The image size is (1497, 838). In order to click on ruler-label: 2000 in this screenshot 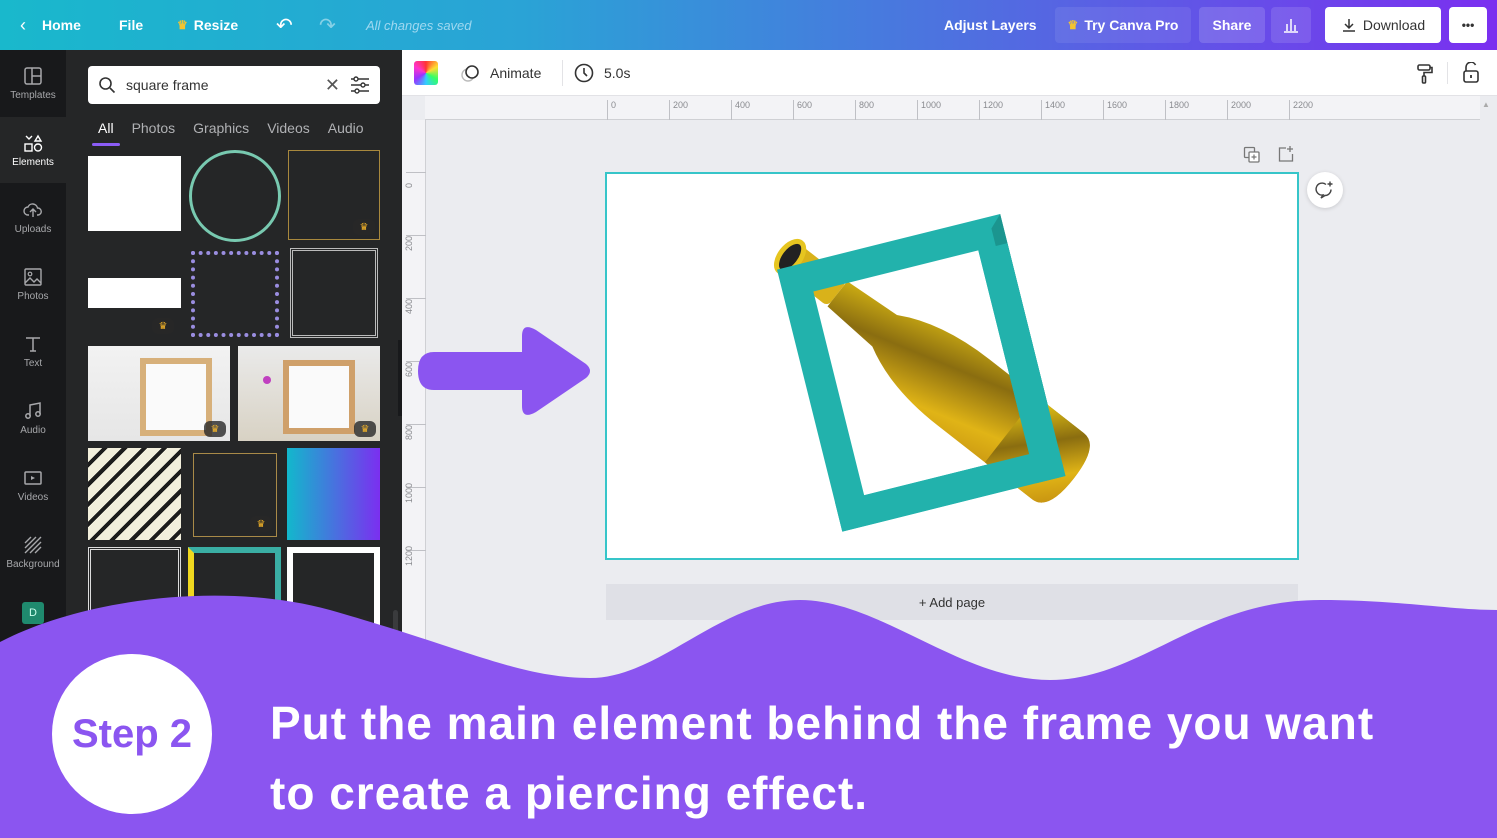, I will do `click(1241, 105)`.